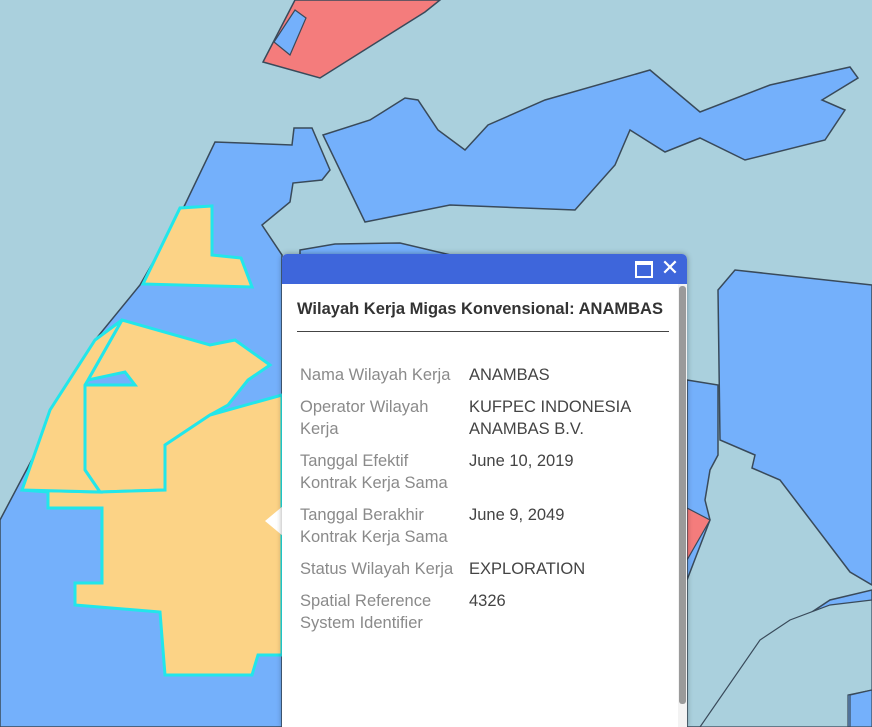 The width and height of the screenshot is (872, 727). I want to click on attribute-label: Status Wilayah Kerja, so click(377, 569).